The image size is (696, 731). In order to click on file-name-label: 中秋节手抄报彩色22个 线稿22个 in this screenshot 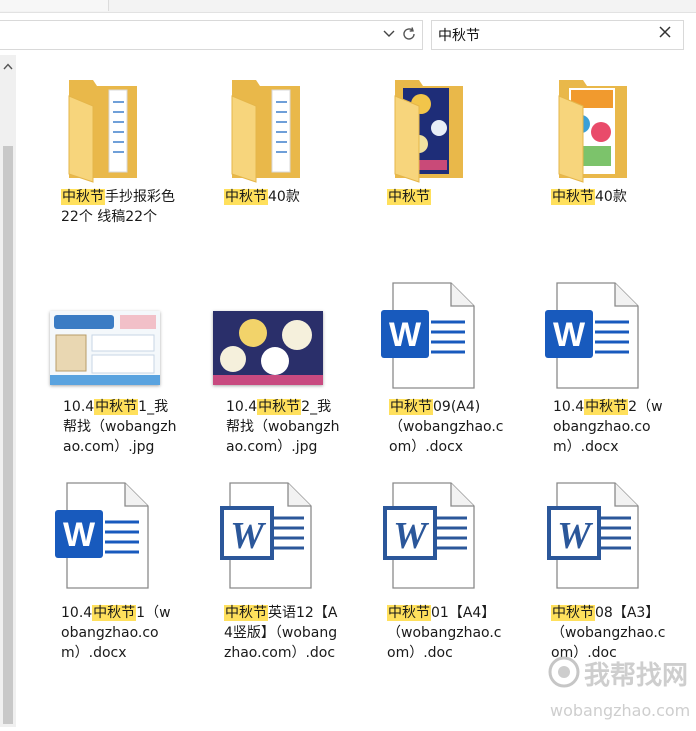, I will do `click(119, 207)`.